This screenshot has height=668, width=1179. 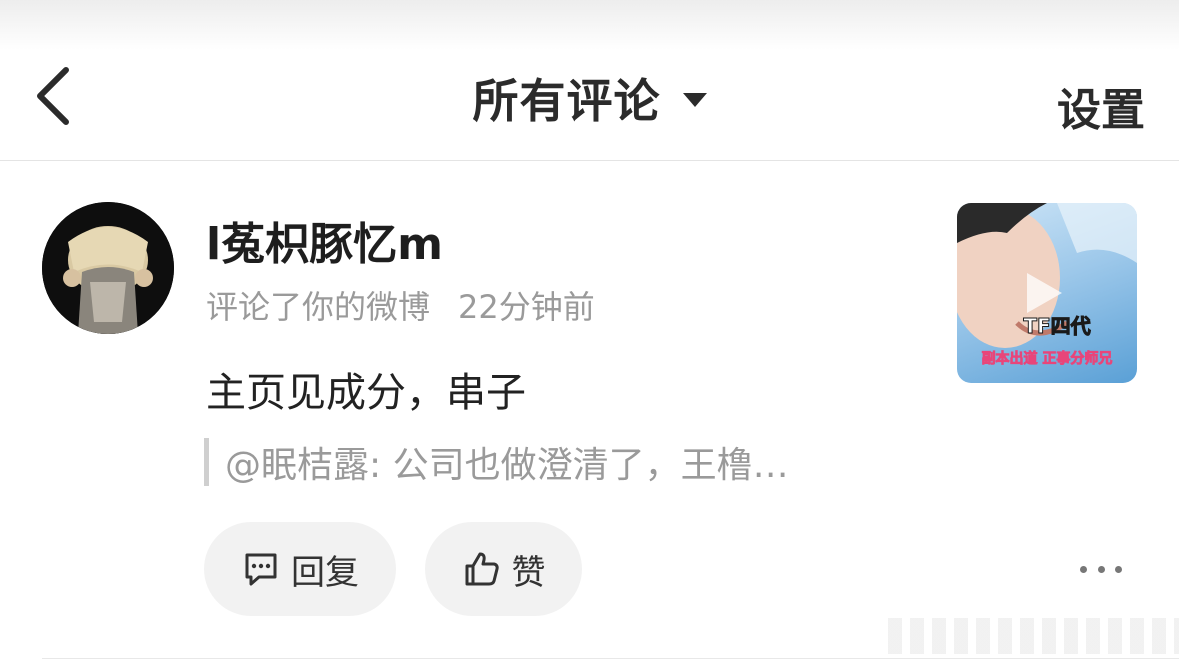 What do you see at coordinates (324, 240) in the screenshot?
I see `username: l菟枳豚忆m` at bounding box center [324, 240].